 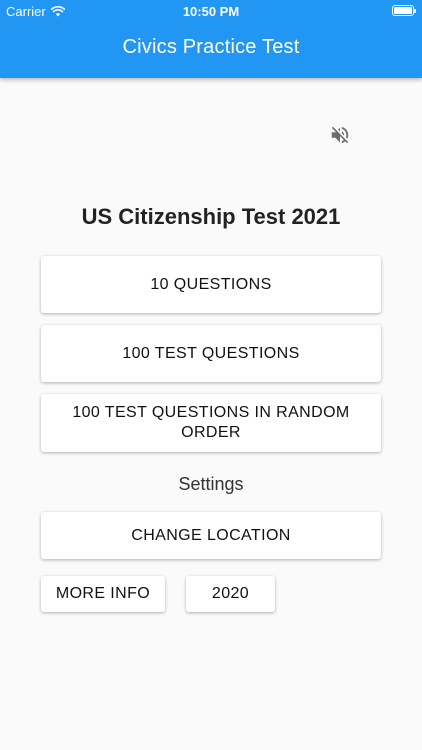 What do you see at coordinates (404, 10) in the screenshot?
I see `battery-icon` at bounding box center [404, 10].